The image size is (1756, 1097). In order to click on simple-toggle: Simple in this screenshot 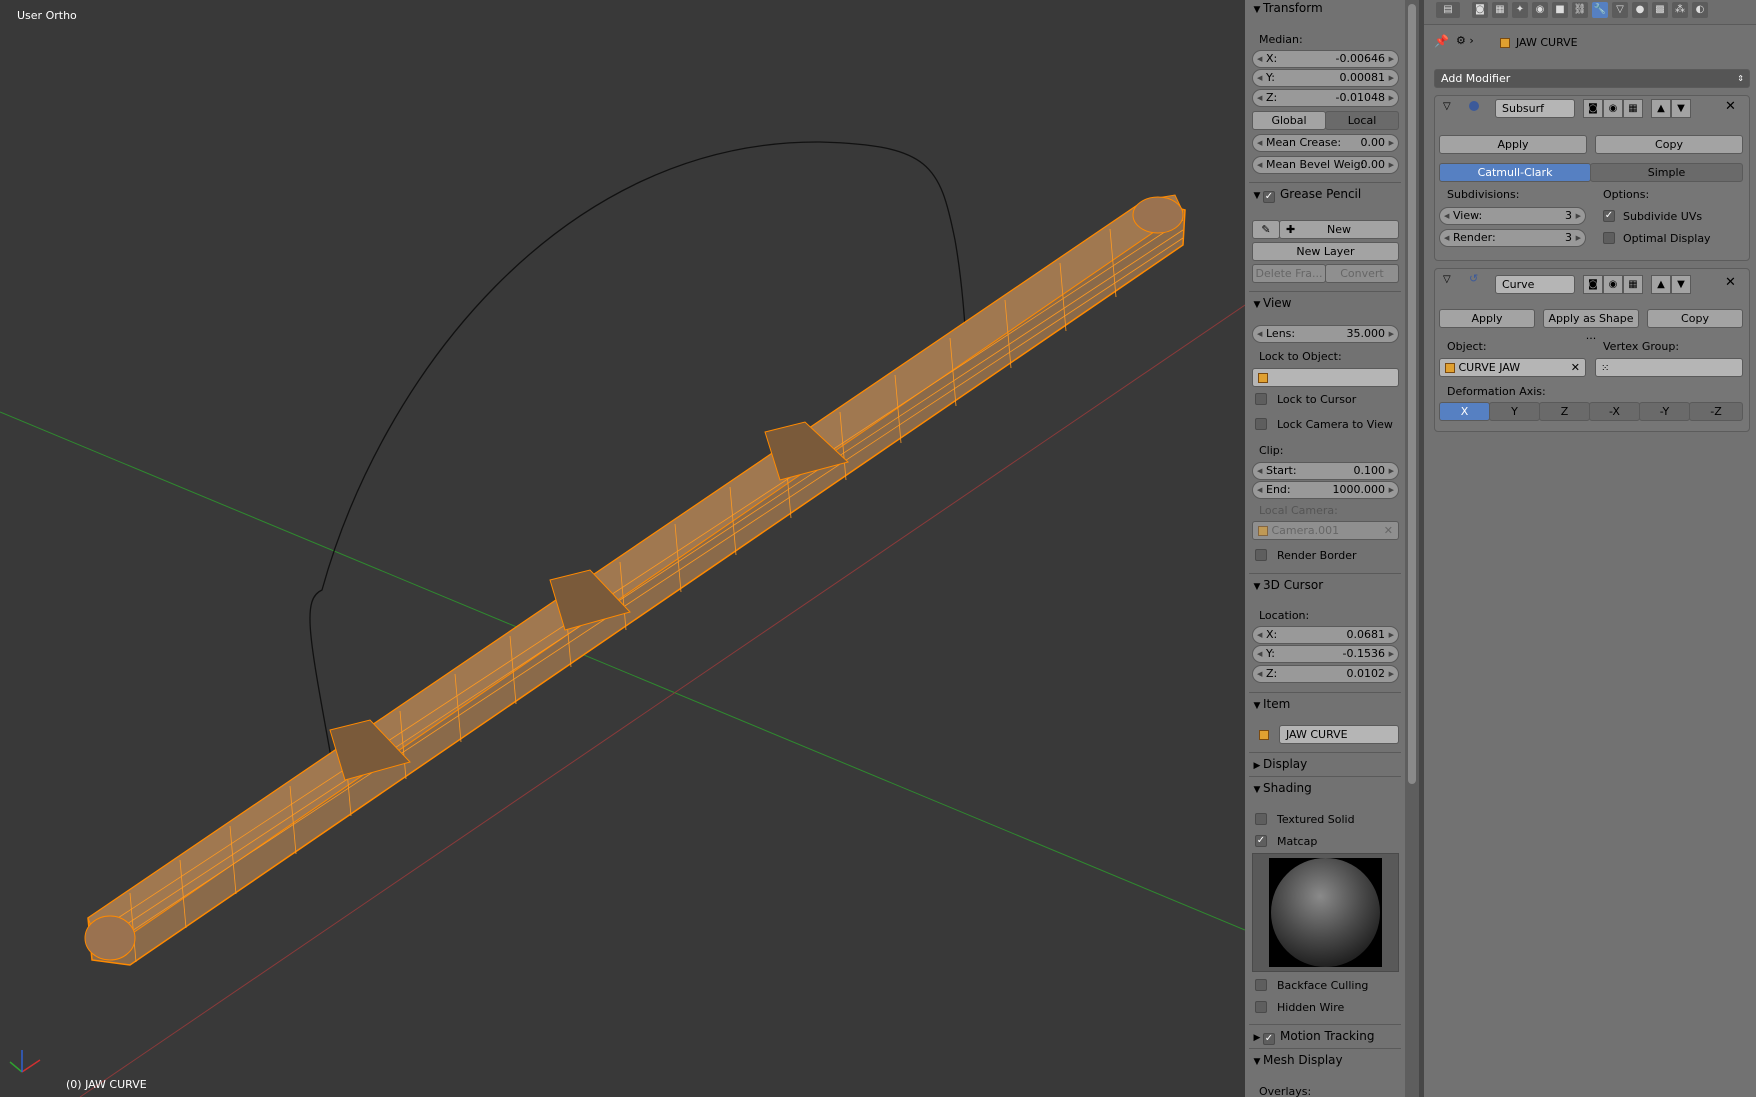, I will do `click(1666, 172)`.